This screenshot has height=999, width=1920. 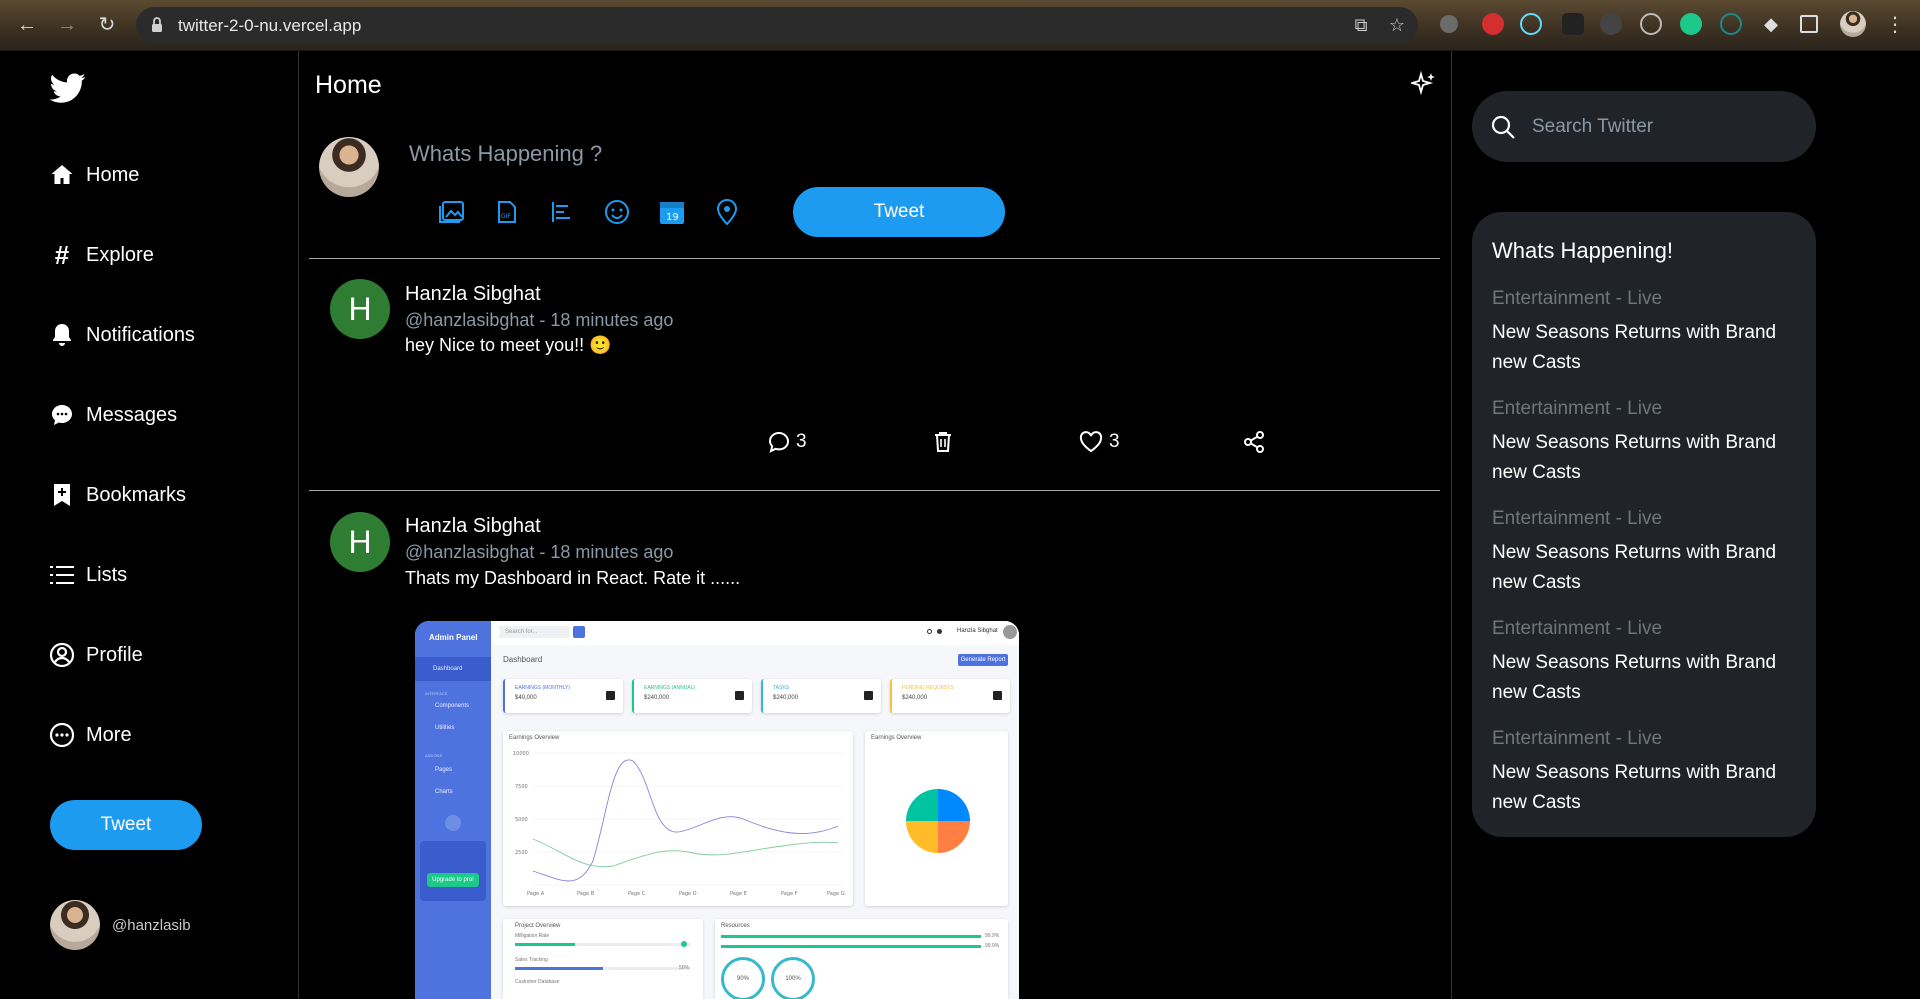 I want to click on poll-icon, so click(x=562, y=212).